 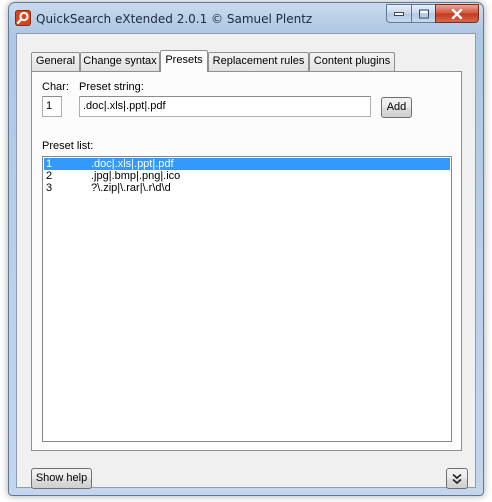 I want to click on show-help-button: Show help, so click(x=61, y=478).